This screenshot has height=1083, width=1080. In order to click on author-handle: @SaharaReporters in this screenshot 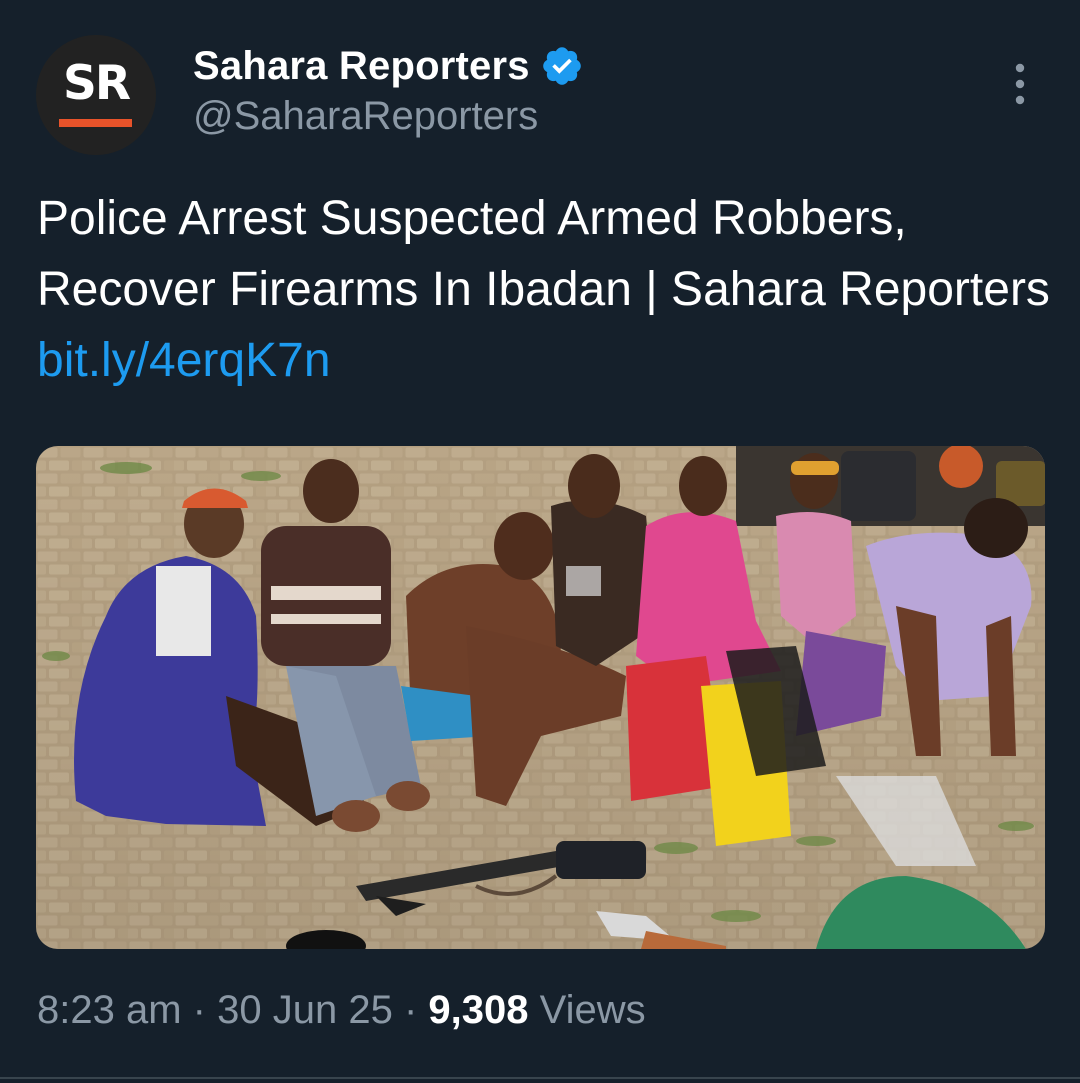, I will do `click(388, 116)`.